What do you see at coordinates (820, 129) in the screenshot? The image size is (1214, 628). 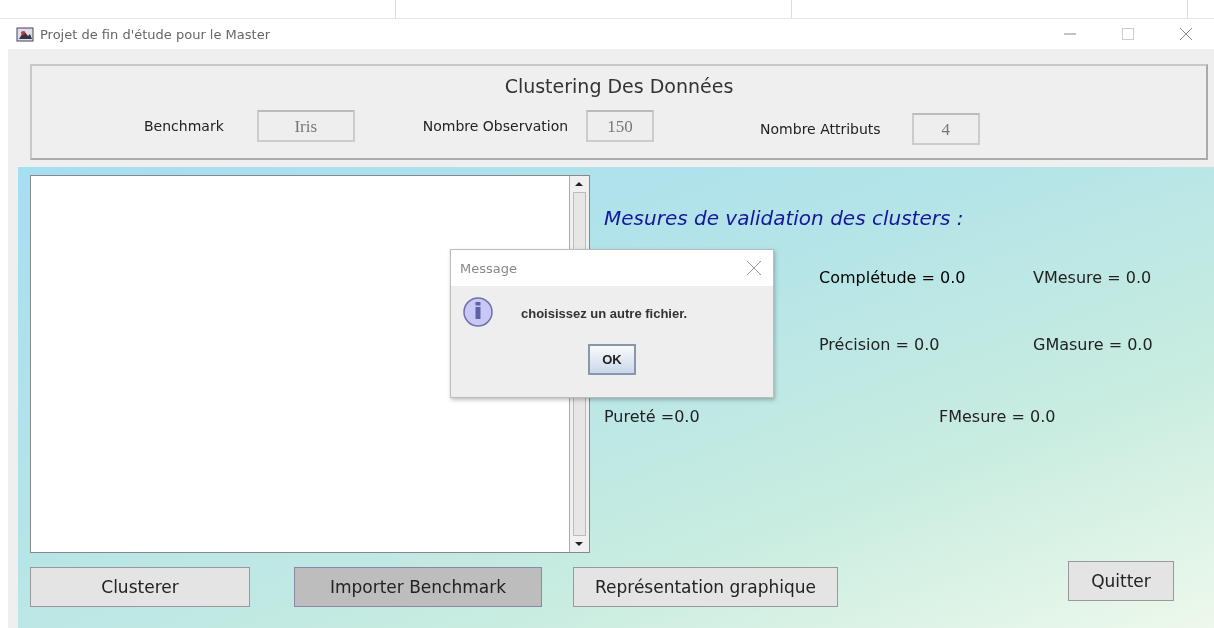 I see `field-label: Nombre Attributs` at bounding box center [820, 129].